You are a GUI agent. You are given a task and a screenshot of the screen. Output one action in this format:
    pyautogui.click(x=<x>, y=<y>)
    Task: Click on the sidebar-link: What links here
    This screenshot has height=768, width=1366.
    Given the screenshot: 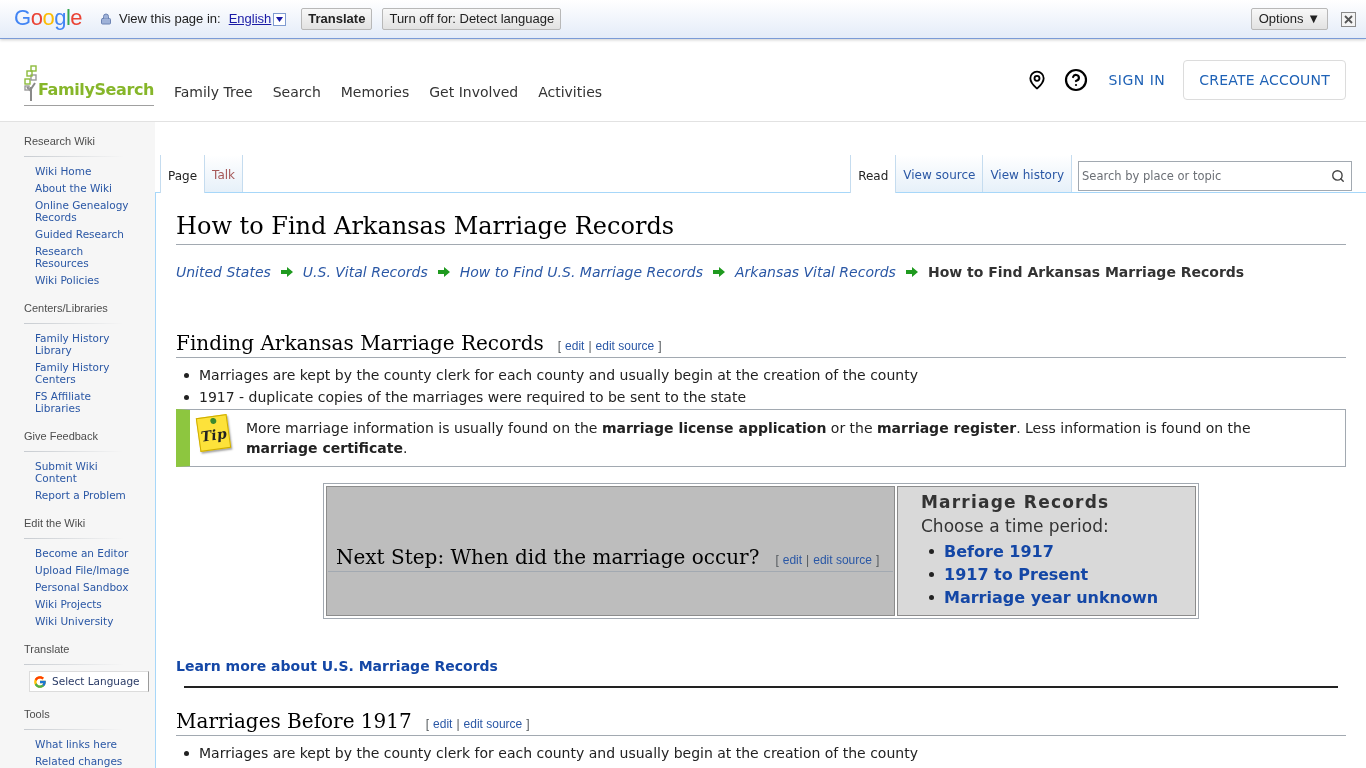 What is the action you would take?
    pyautogui.click(x=76, y=744)
    